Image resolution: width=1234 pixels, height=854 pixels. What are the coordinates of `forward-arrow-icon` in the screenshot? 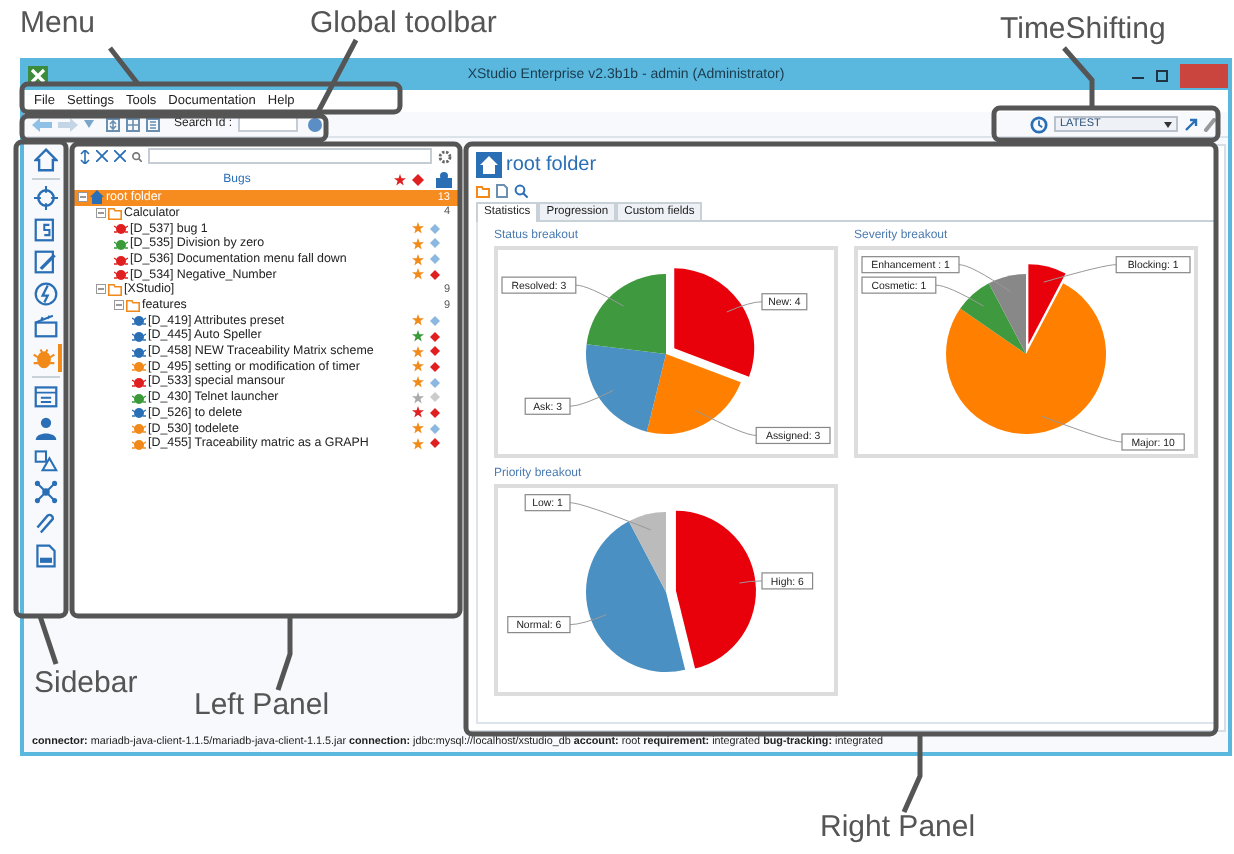 It's located at (68, 124).